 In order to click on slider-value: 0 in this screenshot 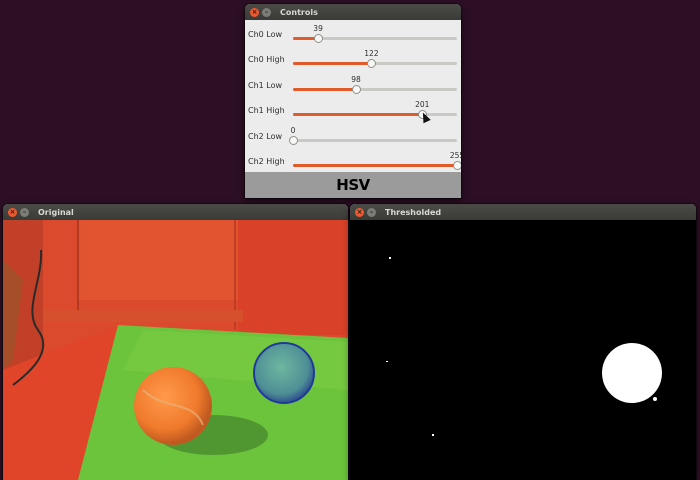, I will do `click(293, 130)`.